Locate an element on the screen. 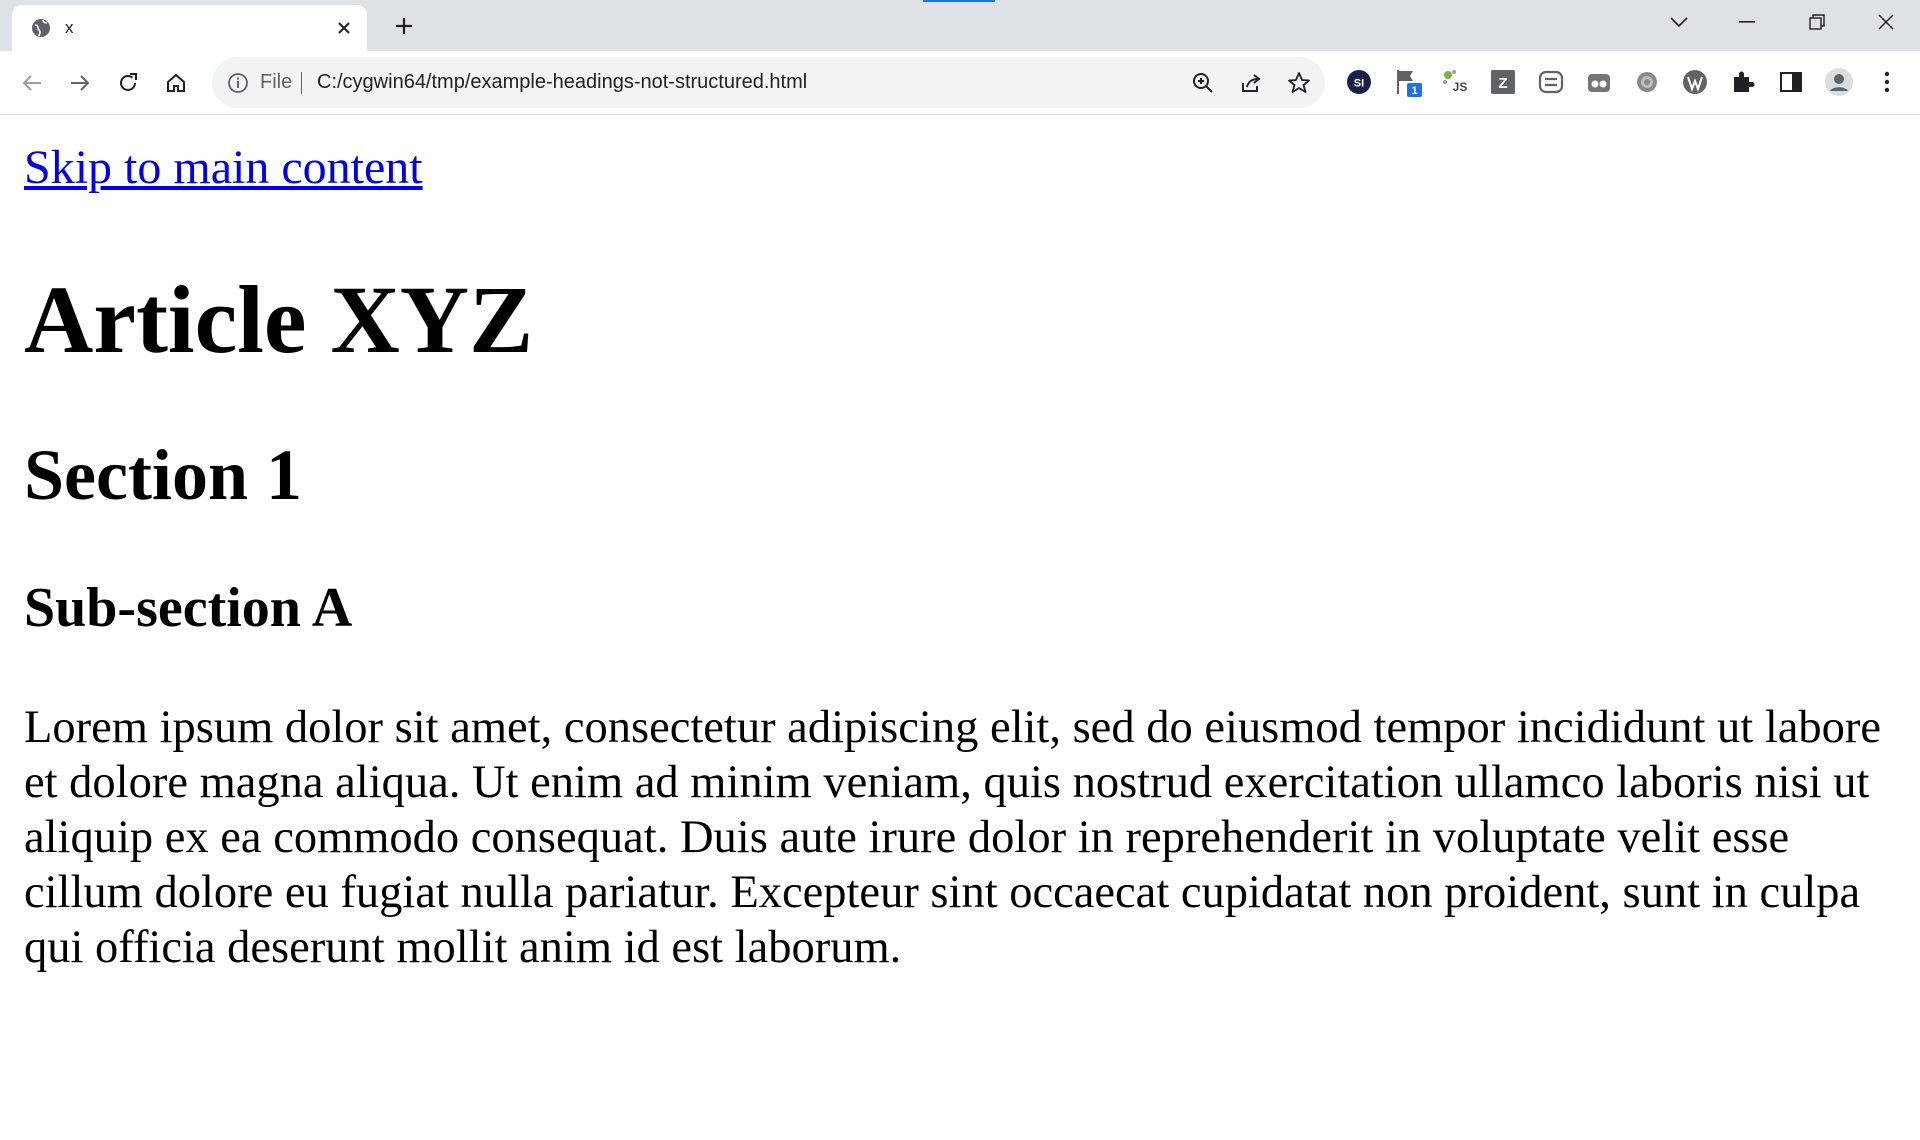 The image size is (1920, 1140). share-icon is located at coordinates (1251, 83).